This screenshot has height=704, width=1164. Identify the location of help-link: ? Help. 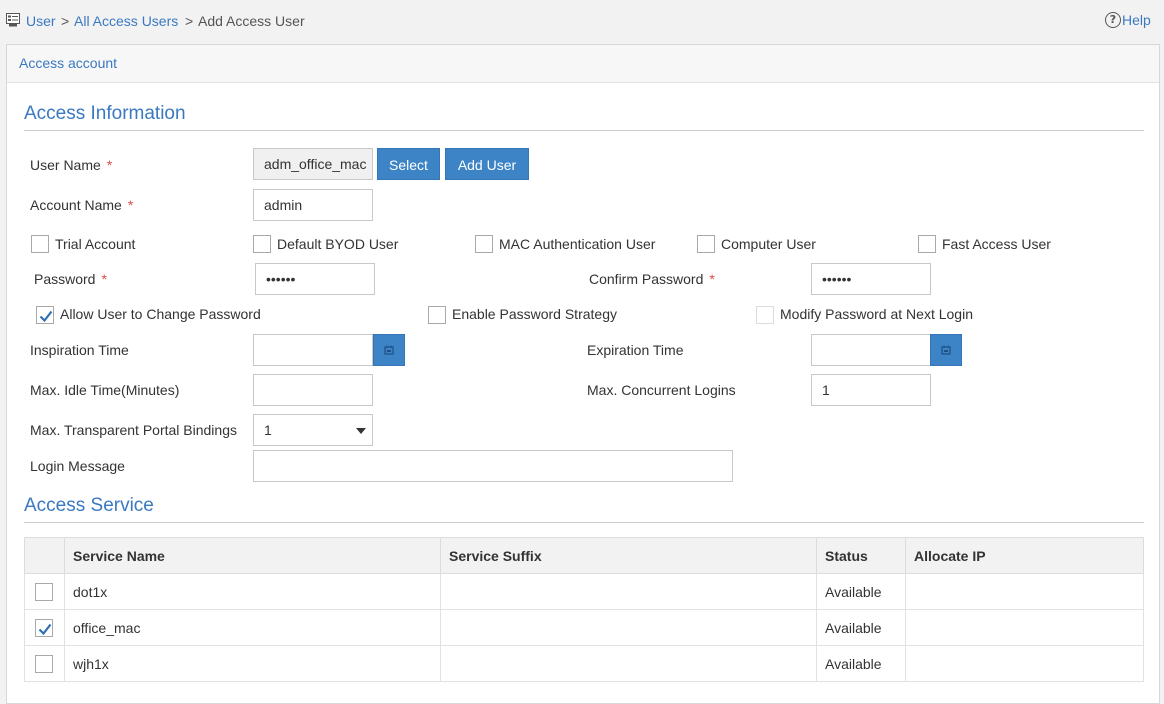
(1128, 20).